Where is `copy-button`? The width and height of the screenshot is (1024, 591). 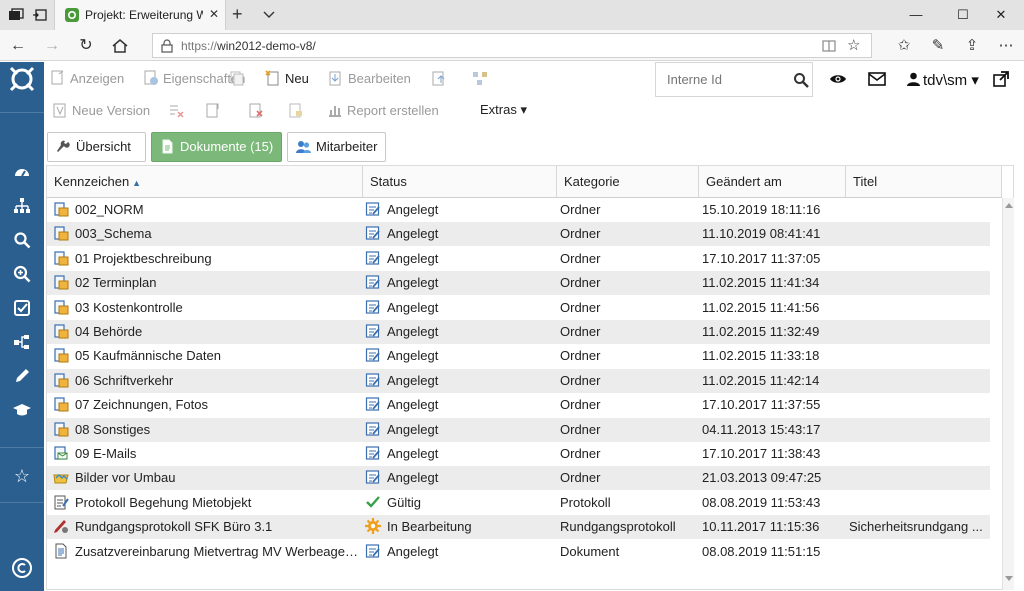 copy-button is located at coordinates (239, 80).